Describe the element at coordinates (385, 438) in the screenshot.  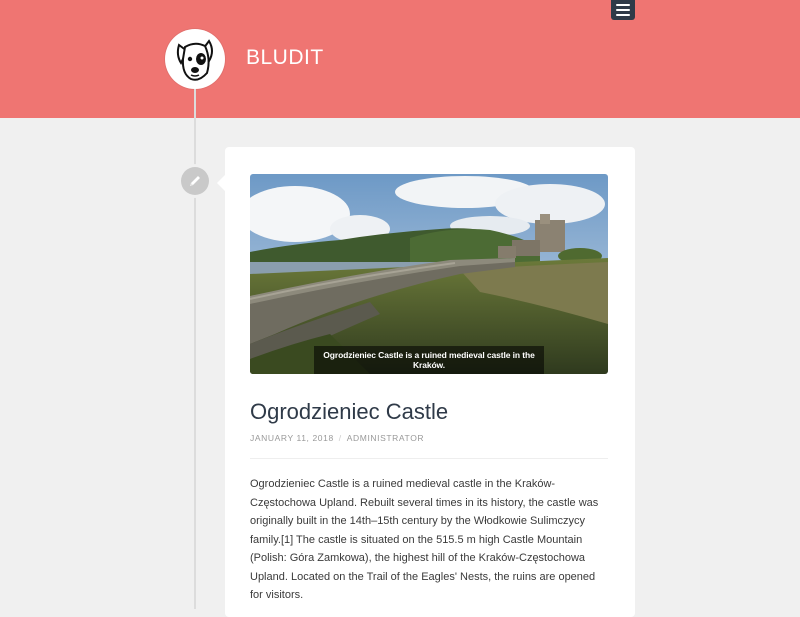
I see `post-author: ADMINISTRATOR` at that location.